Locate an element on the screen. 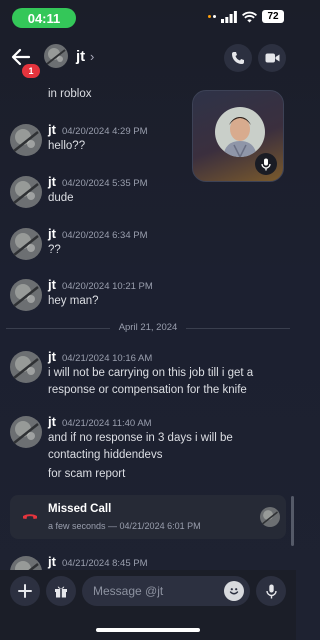  plus-icon is located at coordinates (25, 591).